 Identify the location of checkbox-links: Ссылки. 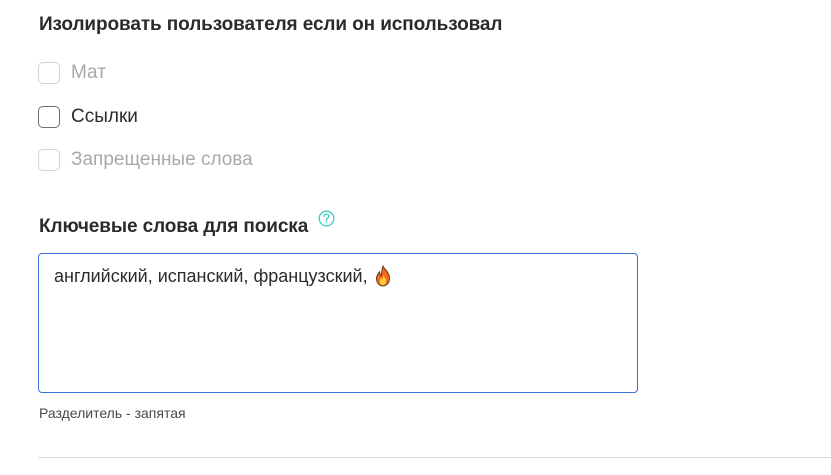
(88, 117).